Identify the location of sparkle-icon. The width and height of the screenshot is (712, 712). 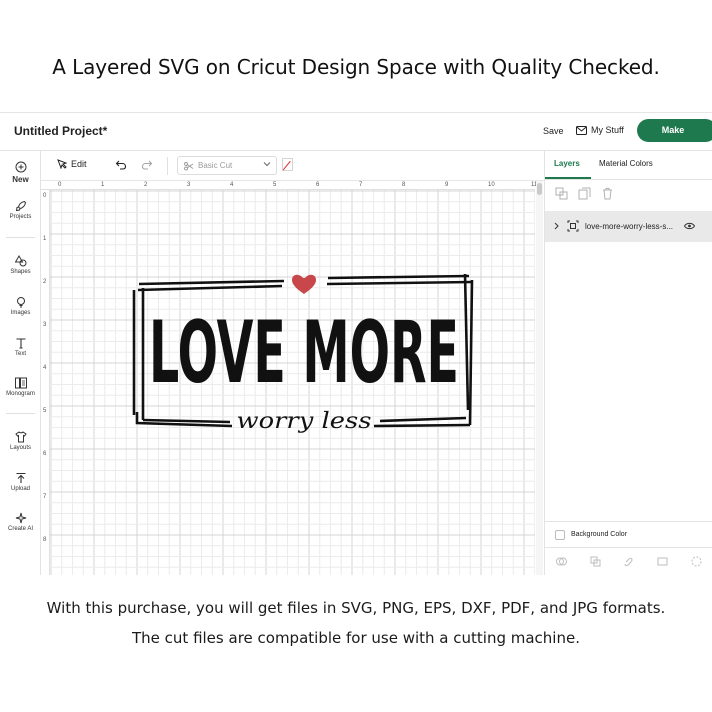
(20, 518).